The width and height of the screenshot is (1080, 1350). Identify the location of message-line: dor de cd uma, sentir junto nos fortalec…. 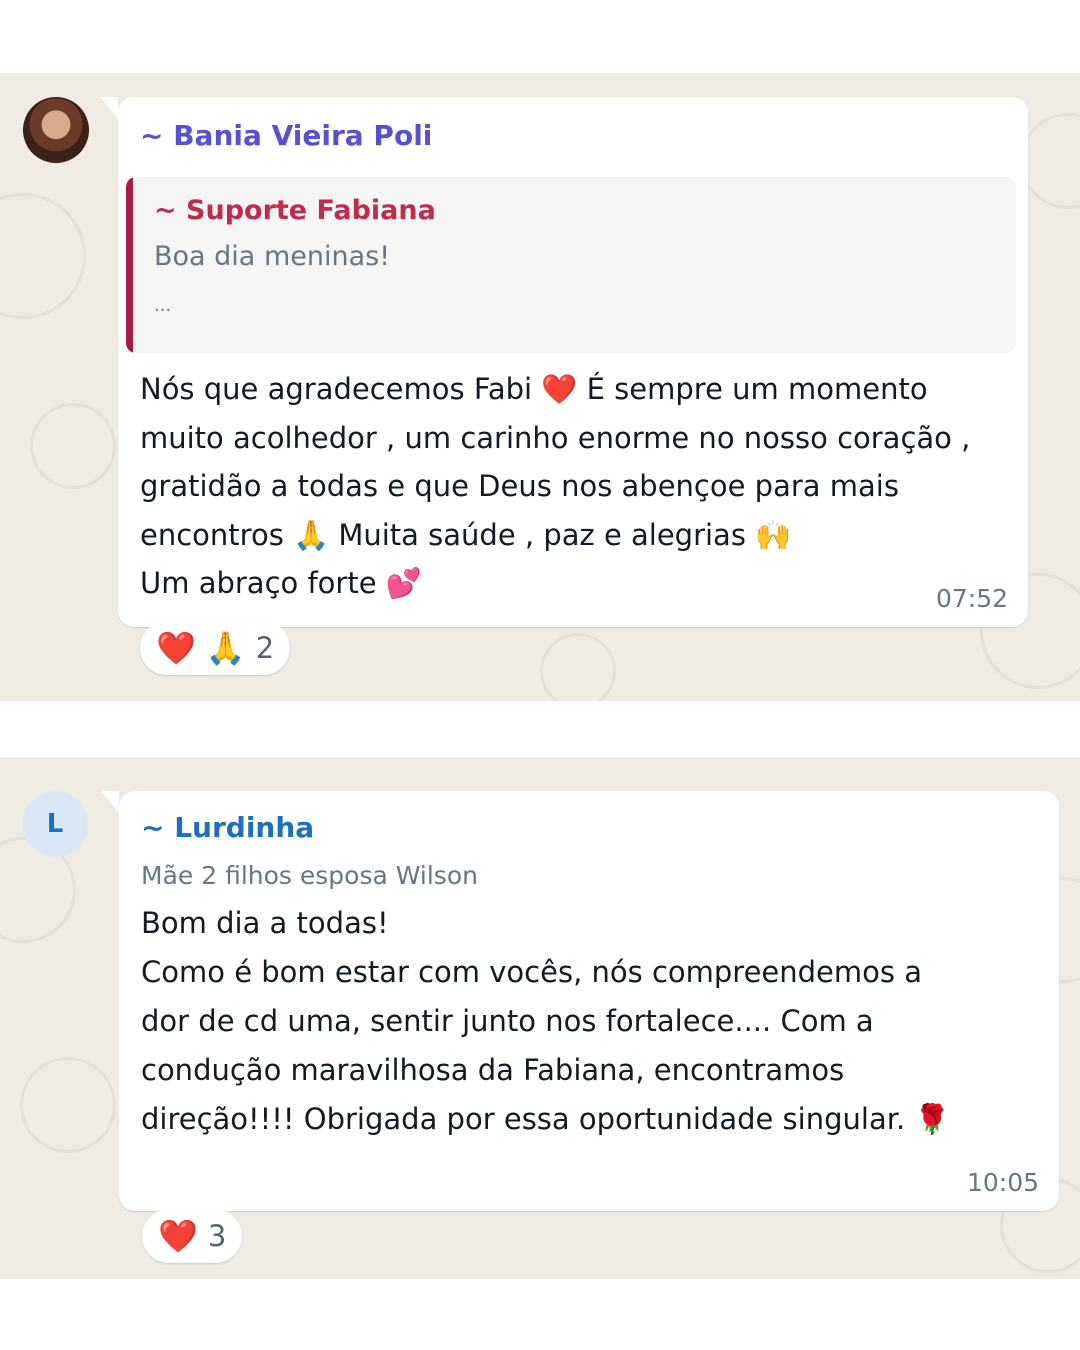
(507, 1021).